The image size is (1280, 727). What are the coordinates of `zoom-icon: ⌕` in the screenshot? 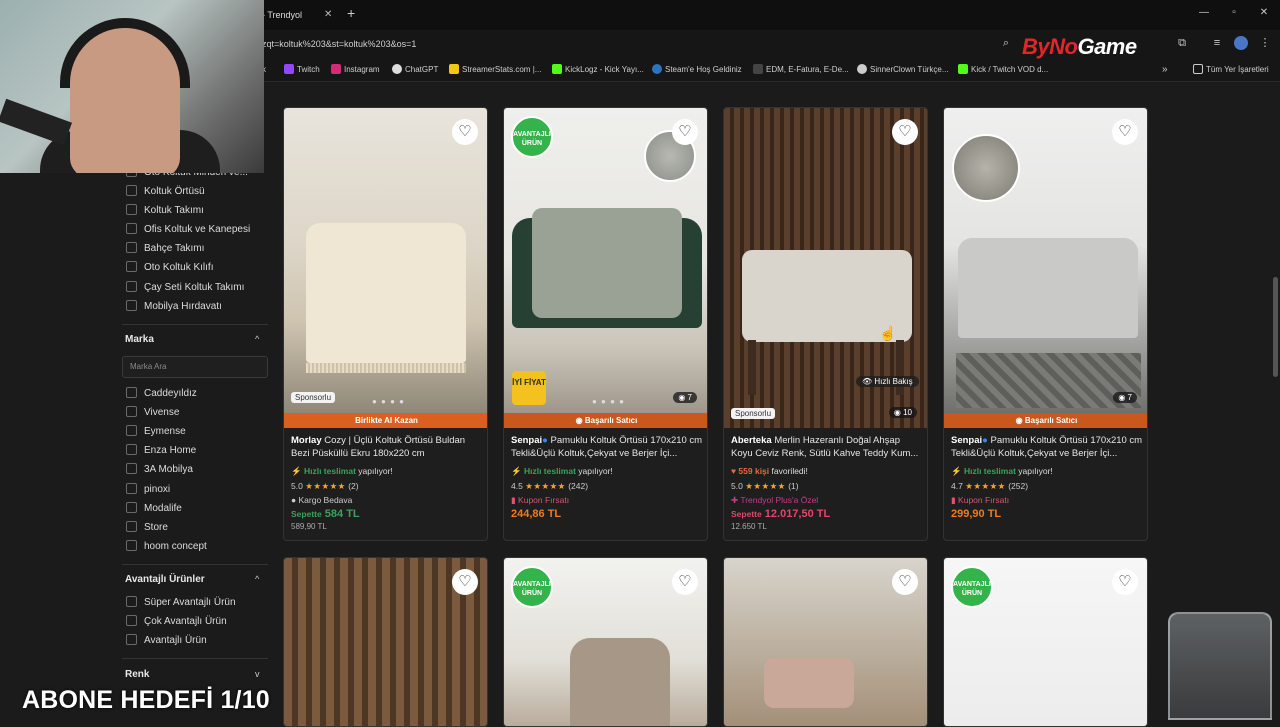 It's located at (1006, 43).